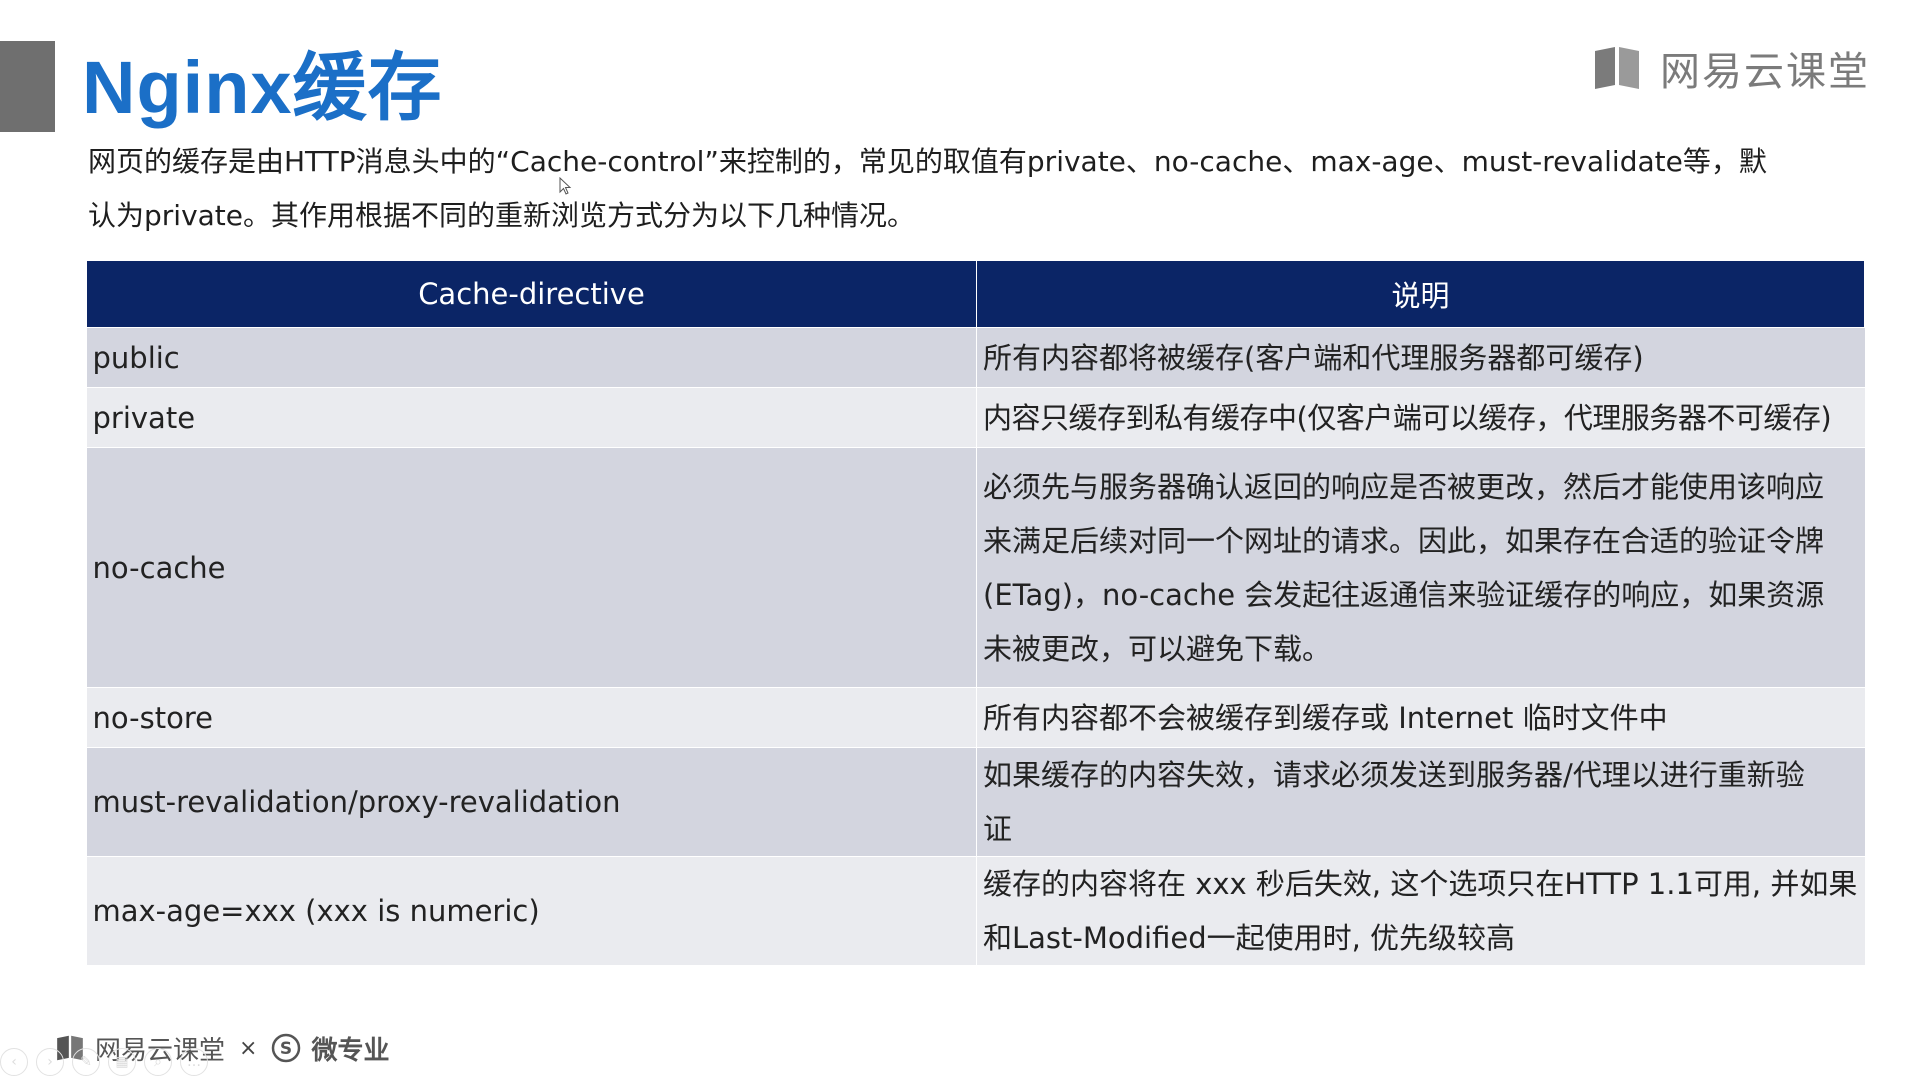 Image resolution: width=1910 pixels, height=1076 pixels. I want to click on brand-name: 网易云课堂, so click(1765, 72).